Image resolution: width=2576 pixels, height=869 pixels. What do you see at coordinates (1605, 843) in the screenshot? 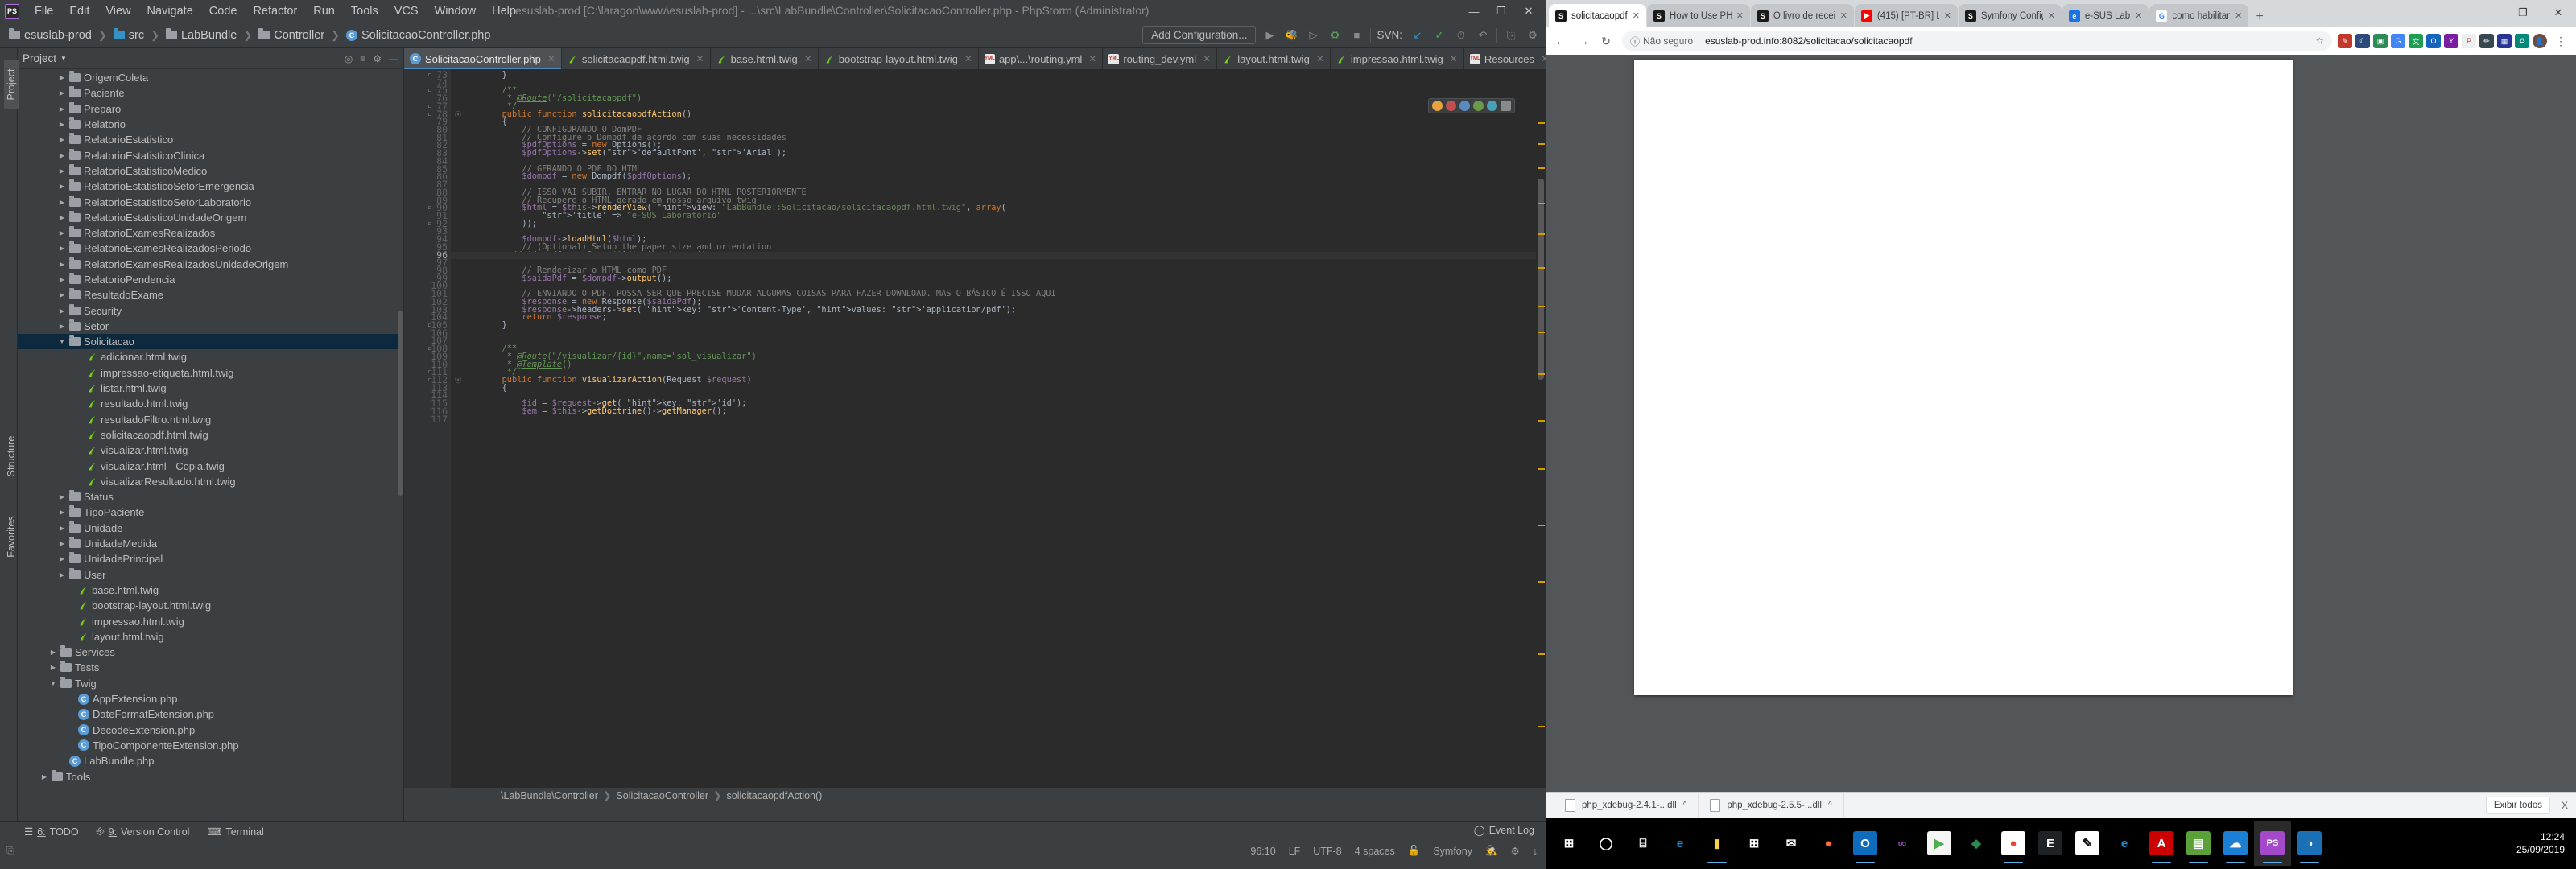
I see `taskbar-cortana-icon: ◯` at bounding box center [1605, 843].